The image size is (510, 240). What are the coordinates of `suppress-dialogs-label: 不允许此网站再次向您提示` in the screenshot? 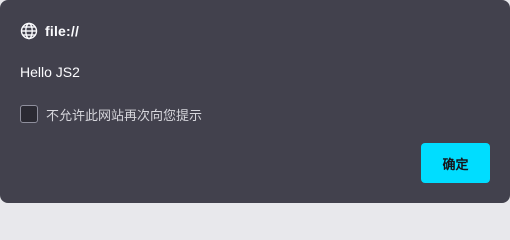 It's located at (124, 114).